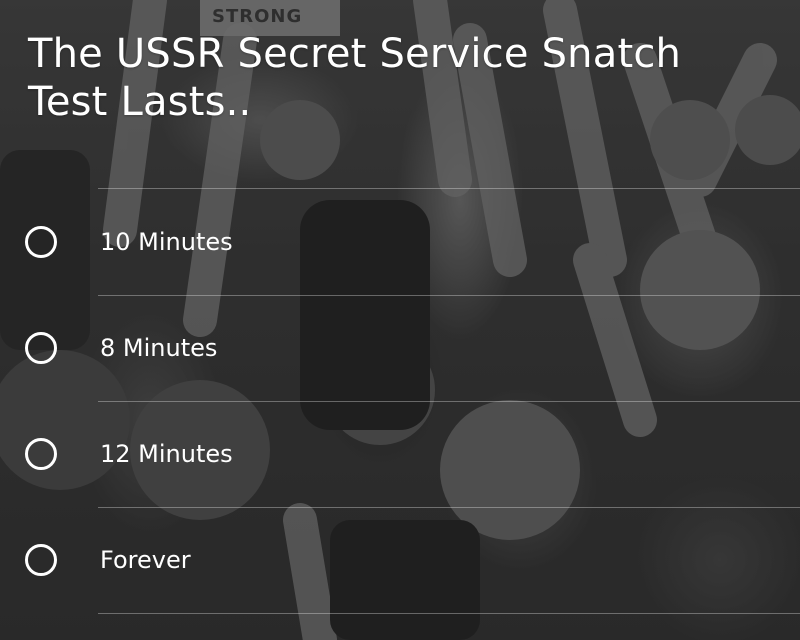 The image size is (800, 640). What do you see at coordinates (145, 560) in the screenshot?
I see `option-label: Forever` at bounding box center [145, 560].